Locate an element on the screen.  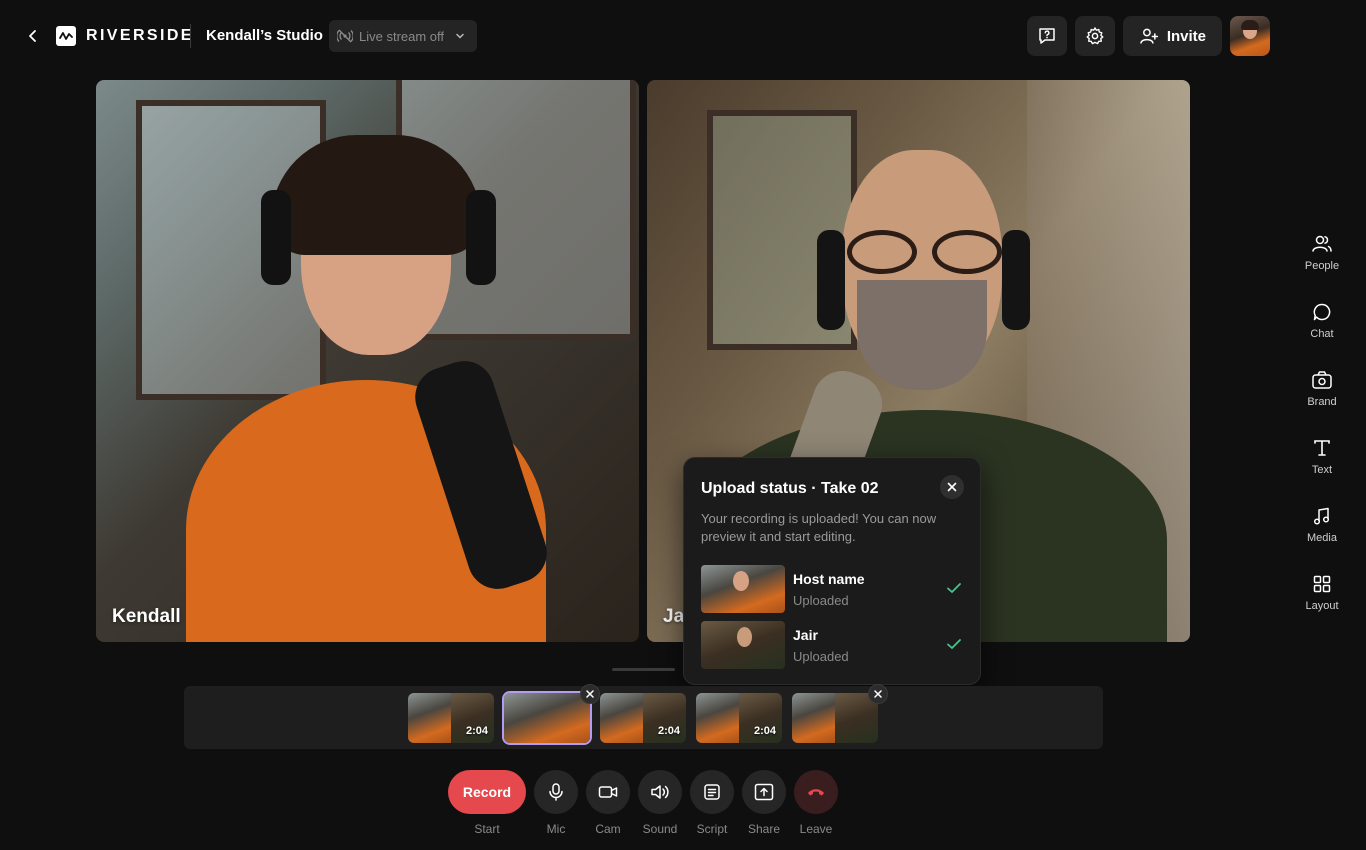
participant-name: Ja is located at coordinates (674, 616).